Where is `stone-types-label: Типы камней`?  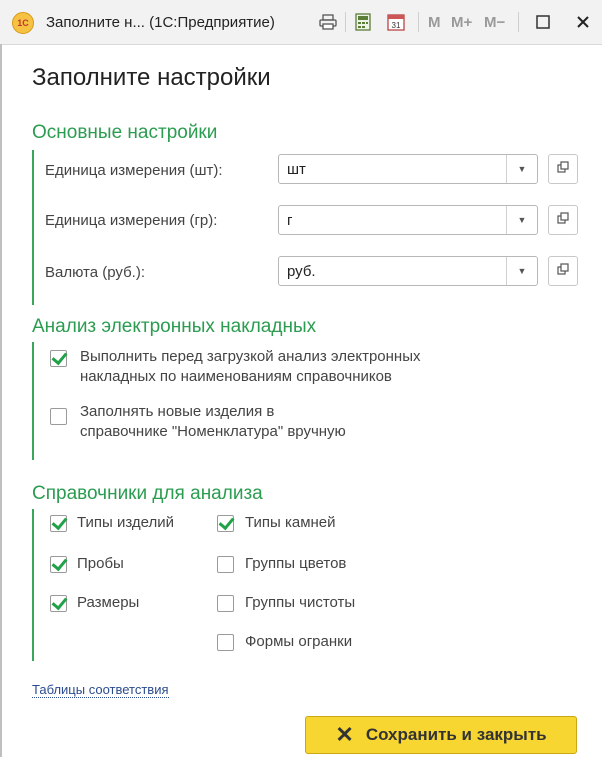 stone-types-label: Типы камней is located at coordinates (290, 523).